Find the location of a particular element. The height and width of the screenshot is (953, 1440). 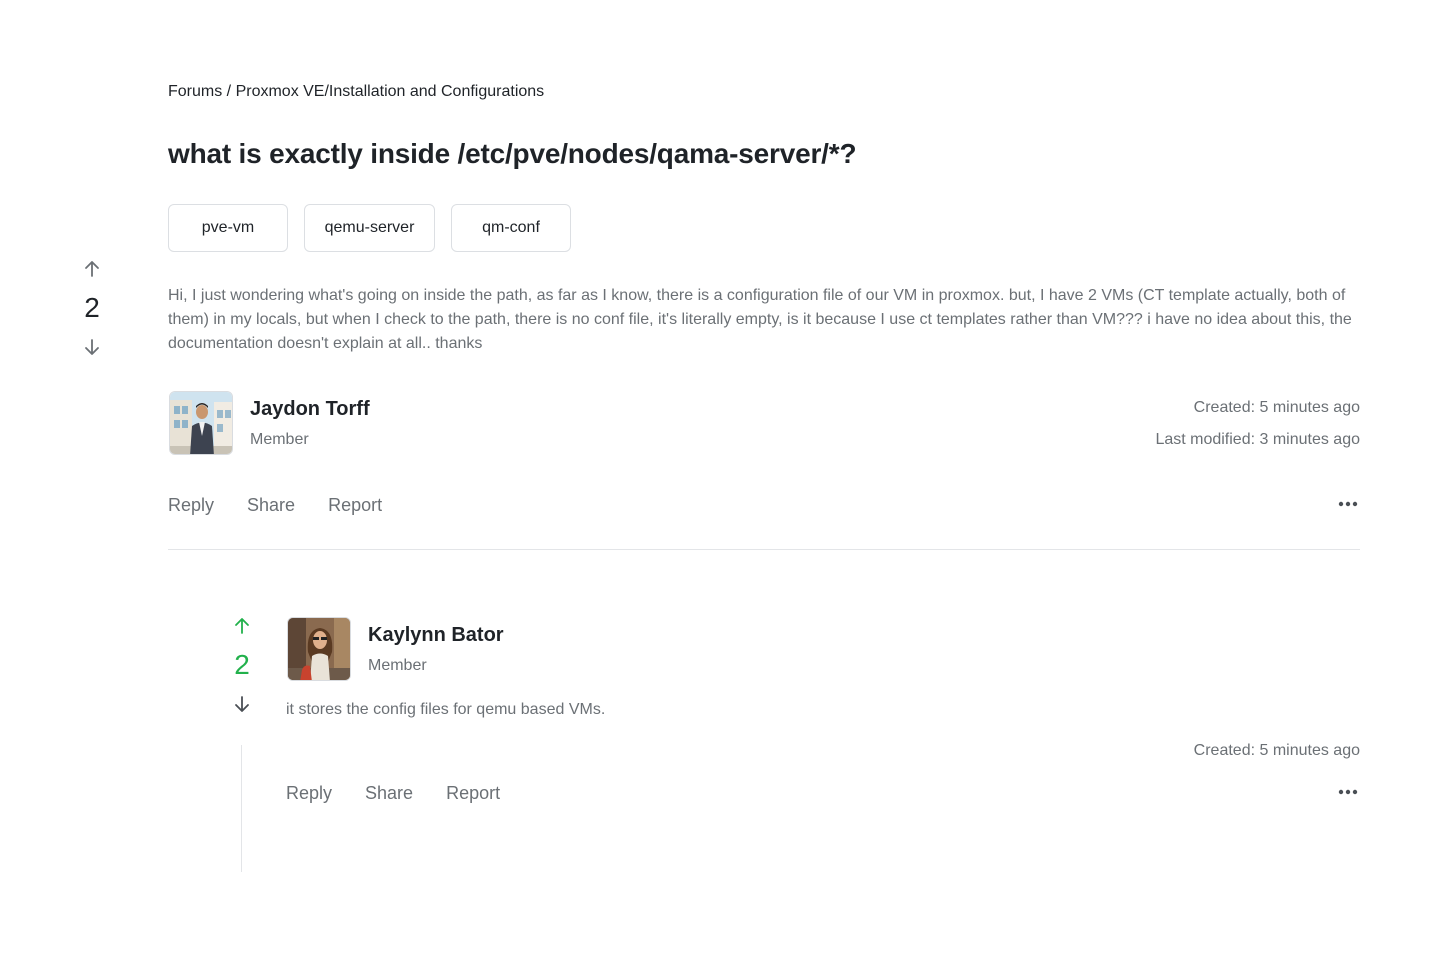

tag-list: pve-vm qemu-server qm-conf is located at coordinates (369, 228).